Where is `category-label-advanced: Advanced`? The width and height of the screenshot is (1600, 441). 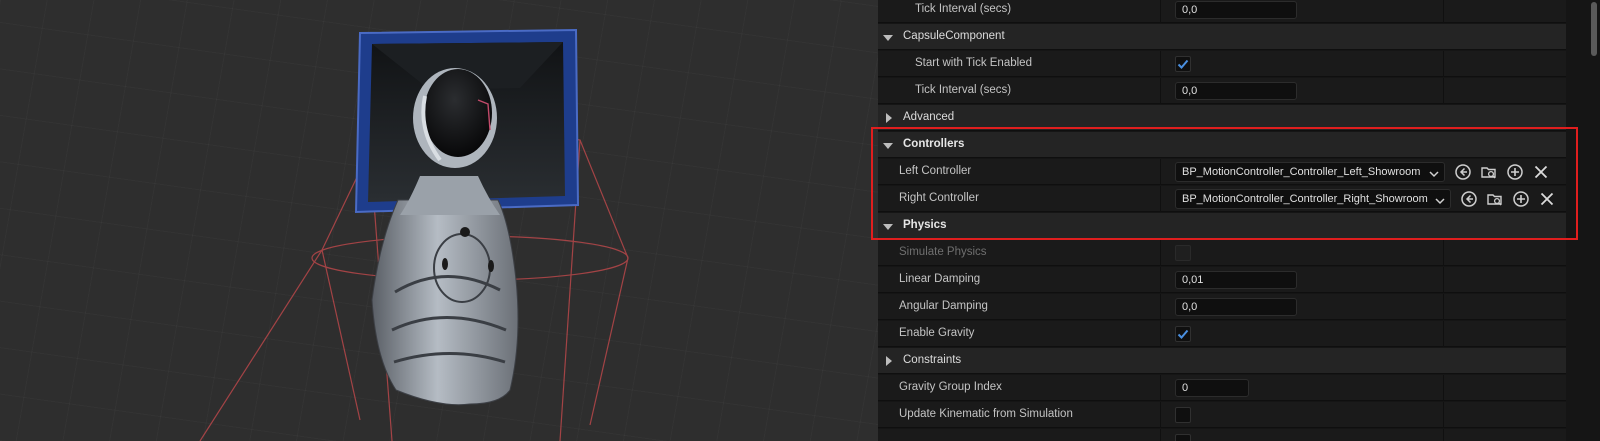
category-label-advanced: Advanced is located at coordinates (929, 117).